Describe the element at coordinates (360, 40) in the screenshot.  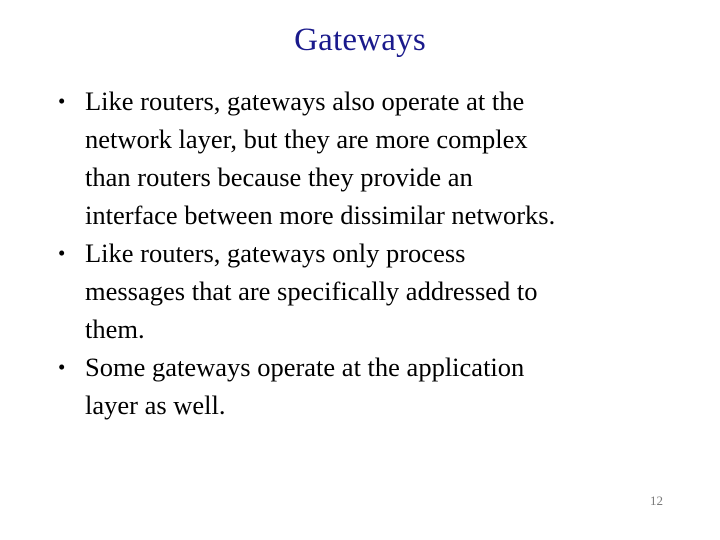
I see `page-title: Gateways` at that location.